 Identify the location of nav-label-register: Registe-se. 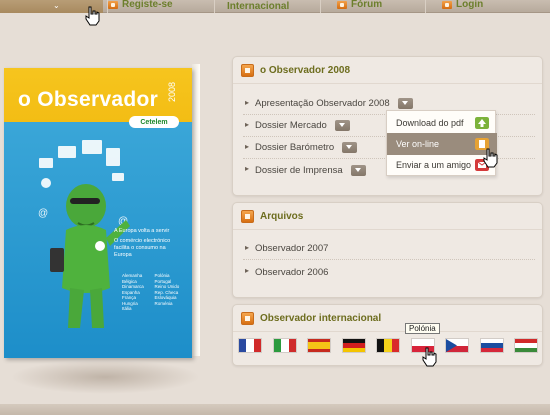
(147, 5).